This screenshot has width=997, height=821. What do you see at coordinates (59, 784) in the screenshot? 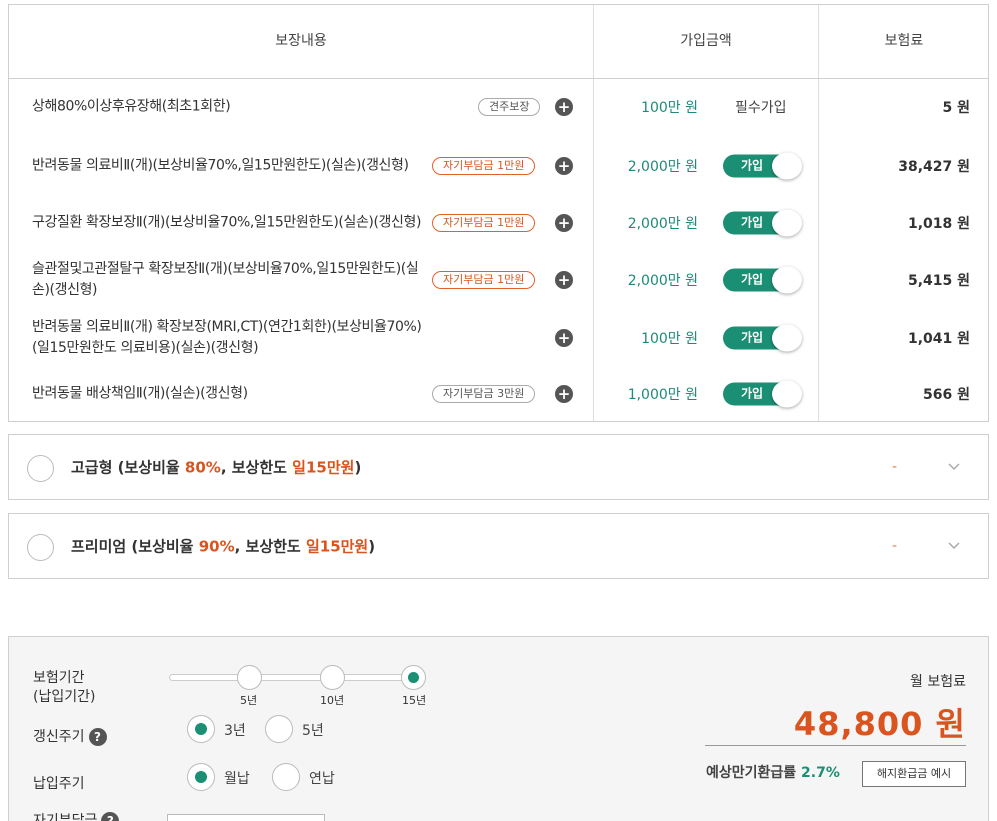
I see `payment-label: 납입주기` at bounding box center [59, 784].